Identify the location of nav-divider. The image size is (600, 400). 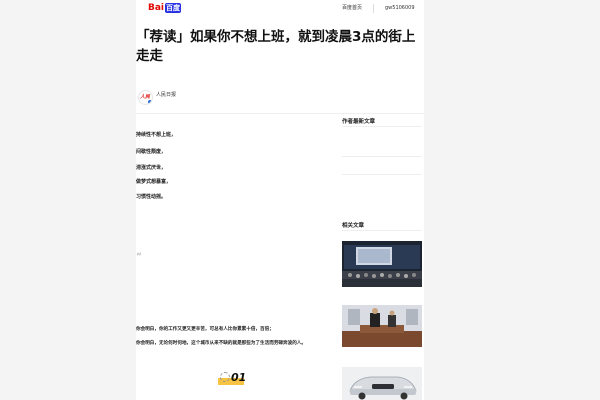
(373, 8).